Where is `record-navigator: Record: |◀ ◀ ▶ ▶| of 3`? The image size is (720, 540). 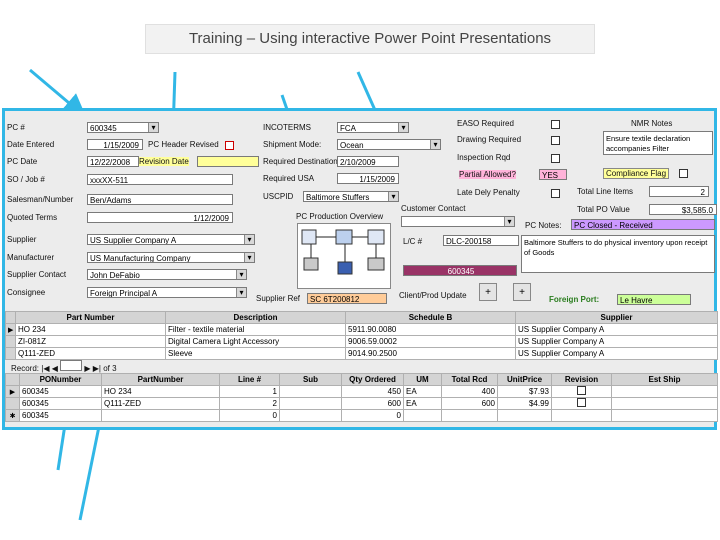 record-navigator: Record: |◀ ◀ ▶ ▶| of 3 is located at coordinates (64, 366).